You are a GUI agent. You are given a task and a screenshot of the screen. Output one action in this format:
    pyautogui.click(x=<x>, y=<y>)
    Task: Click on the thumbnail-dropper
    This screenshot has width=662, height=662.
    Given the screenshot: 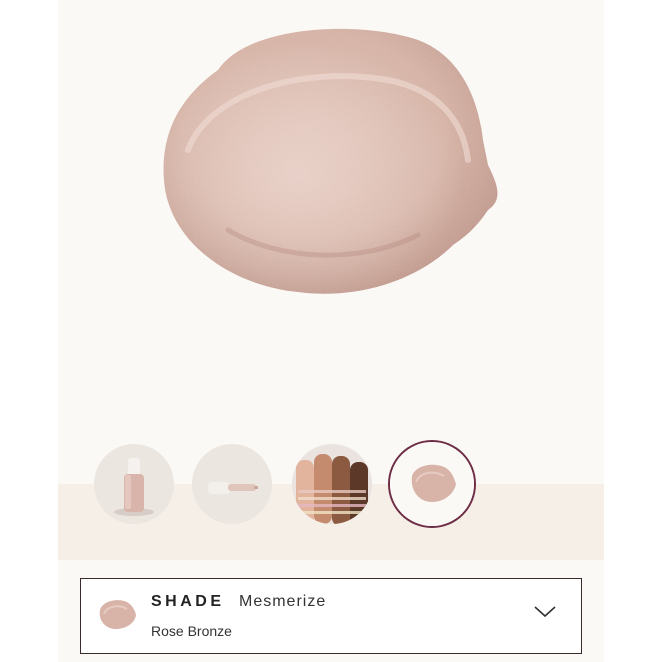 What is the action you would take?
    pyautogui.click(x=232, y=484)
    